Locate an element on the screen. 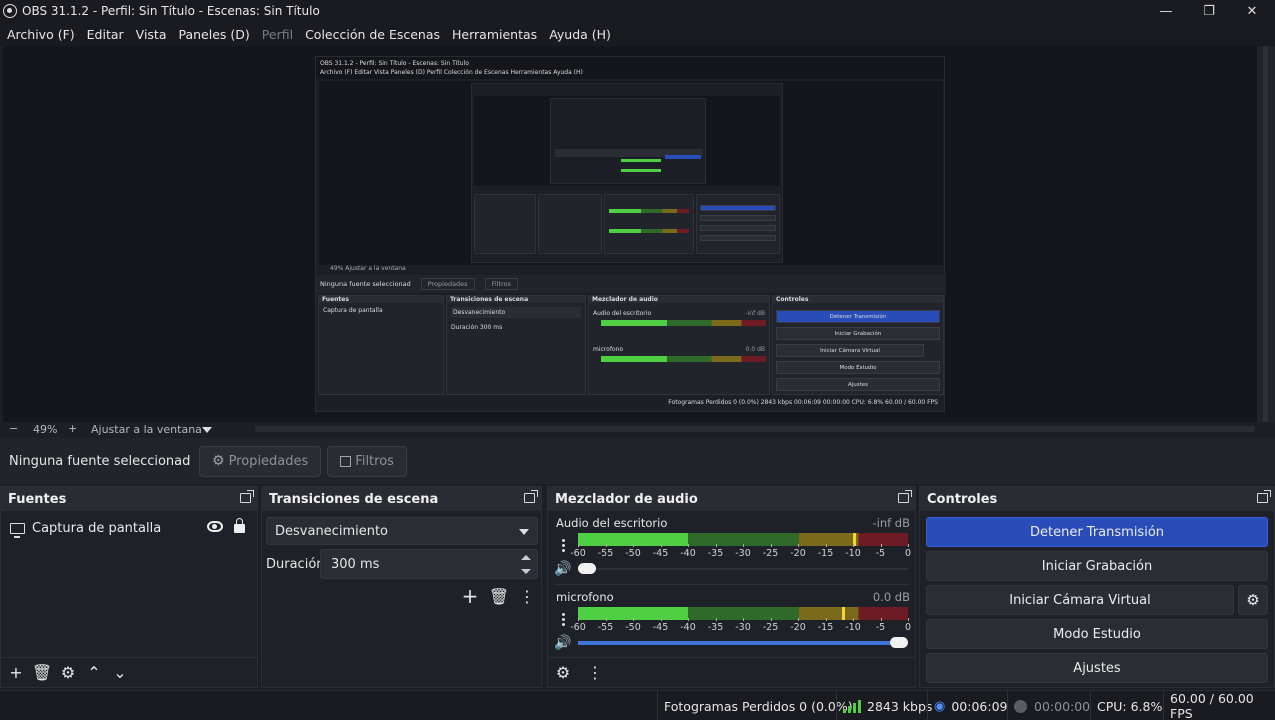 Image resolution: width=1275 pixels, height=720 pixels. duration-value: 300 ms is located at coordinates (355, 564).